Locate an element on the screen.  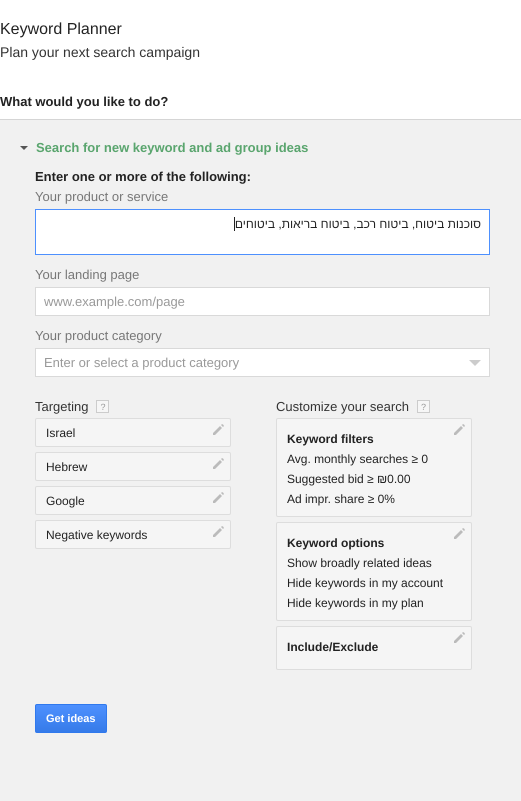
targeting-item: Hebrew is located at coordinates (133, 466).